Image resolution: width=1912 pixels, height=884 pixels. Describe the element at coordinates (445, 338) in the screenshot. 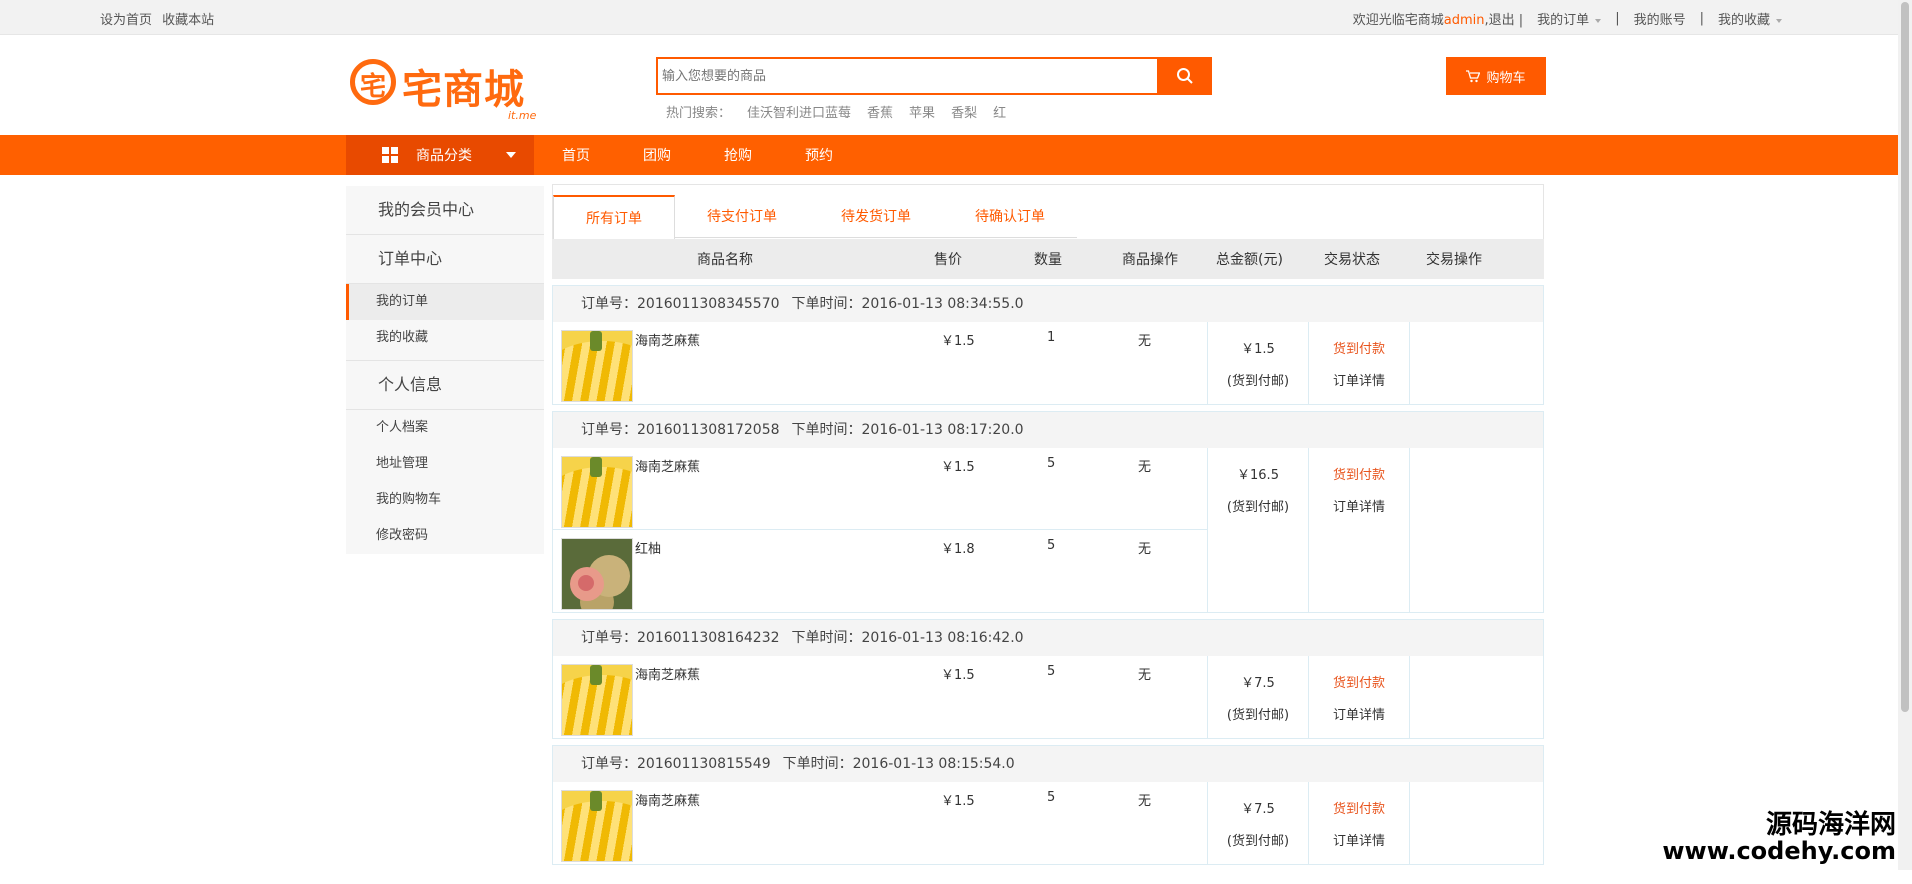

I see `sidebar-item-my-favorites: 我的收藏` at that location.